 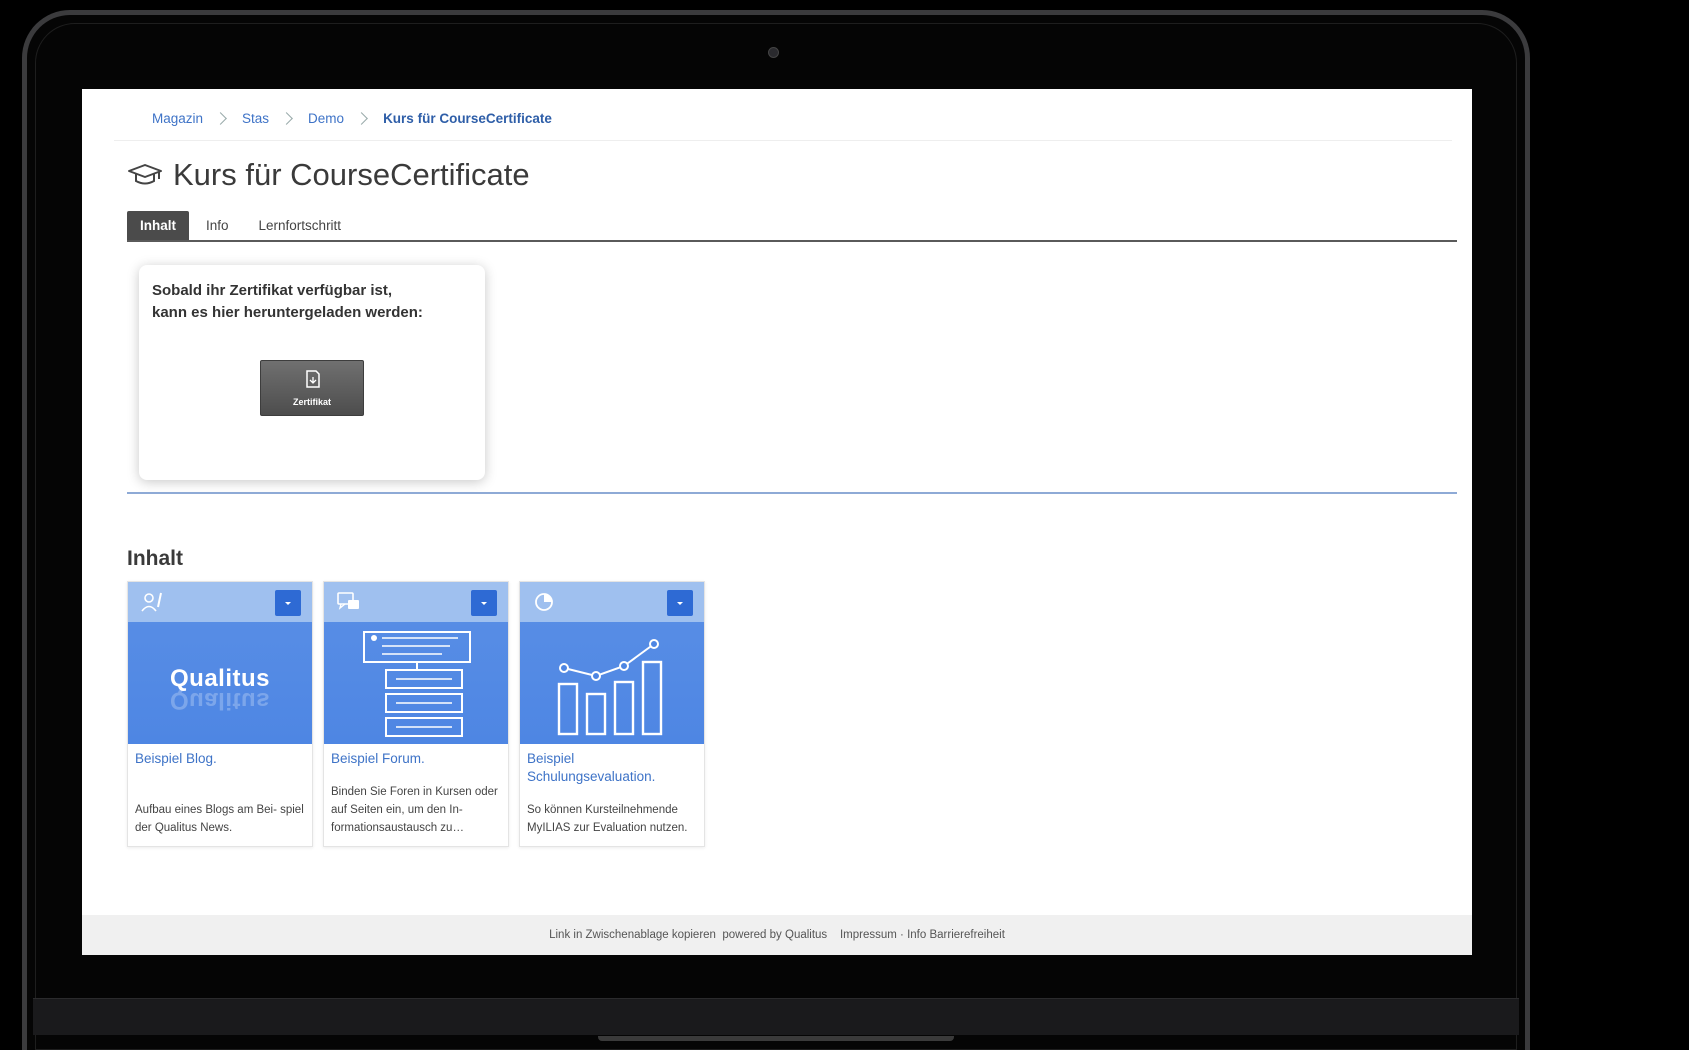 I want to click on laptop-hinge, so click(x=776, y=1038).